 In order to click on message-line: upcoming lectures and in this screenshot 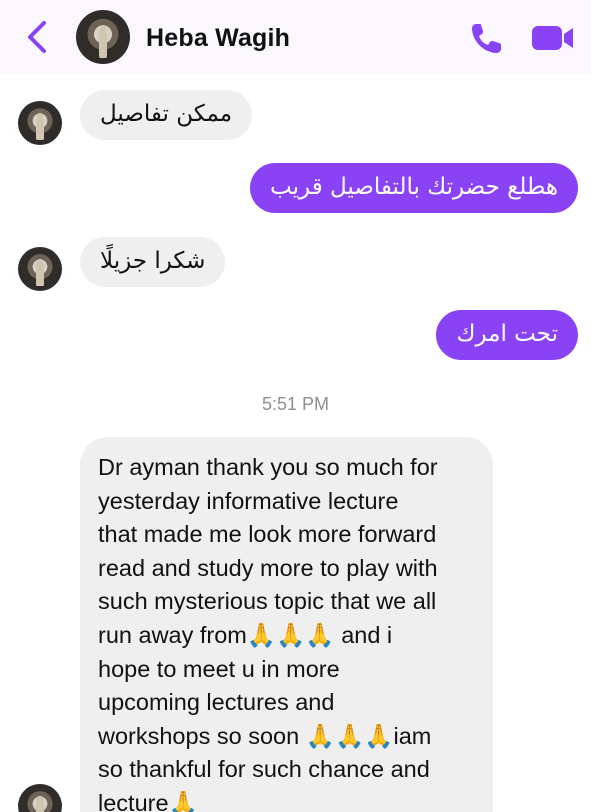, I will do `click(216, 702)`.